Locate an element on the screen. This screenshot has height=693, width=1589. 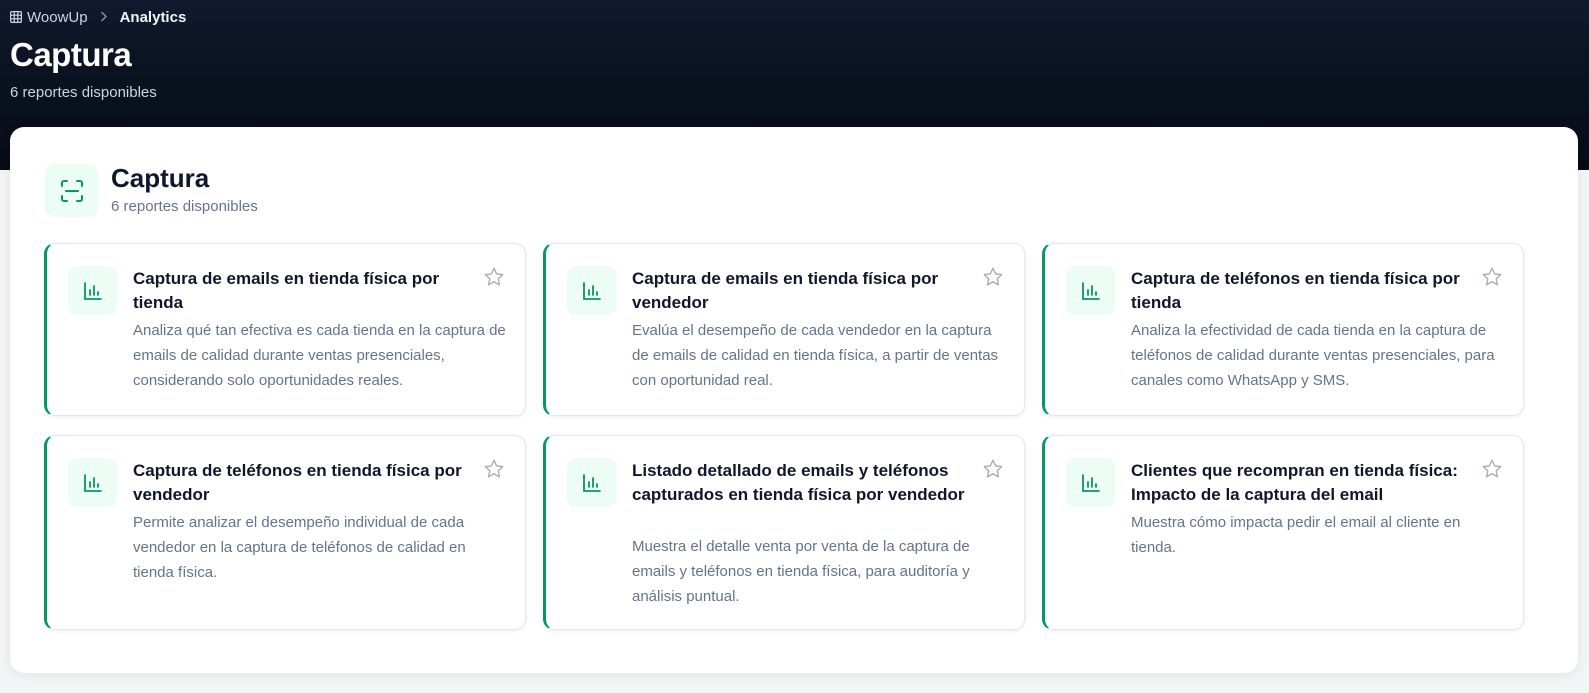
section-icon-badge is located at coordinates (71, 190).